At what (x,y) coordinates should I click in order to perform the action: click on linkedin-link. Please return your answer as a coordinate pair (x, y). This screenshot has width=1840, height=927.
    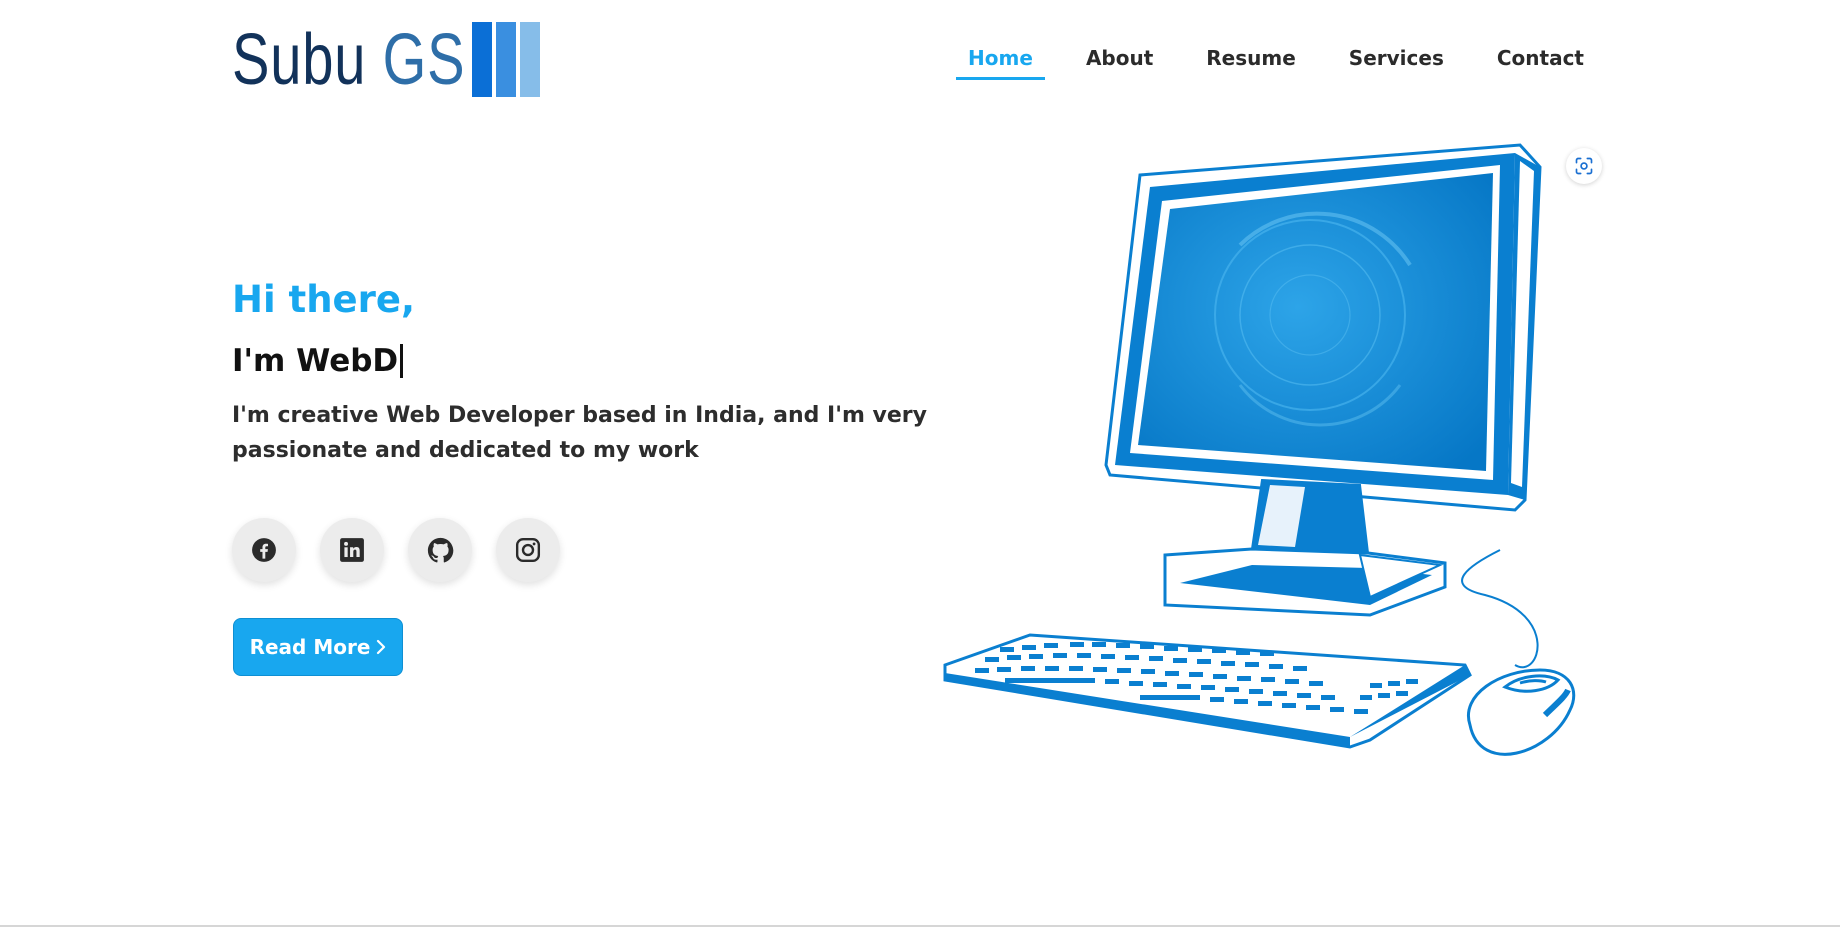
    Looking at the image, I should click on (352, 550).